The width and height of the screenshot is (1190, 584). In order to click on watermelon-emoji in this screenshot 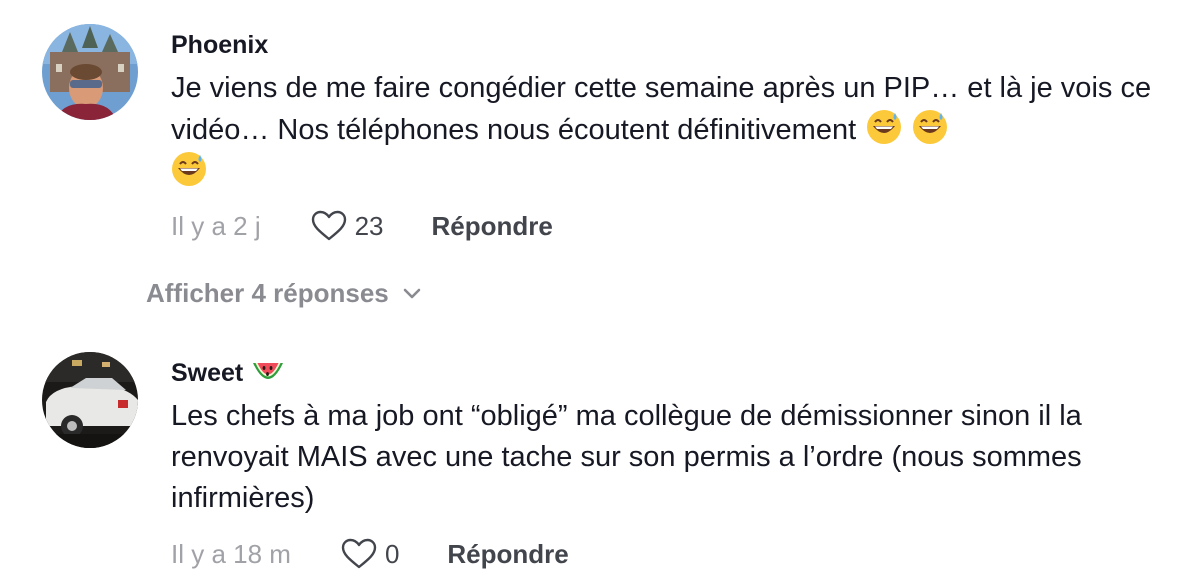, I will do `click(268, 371)`.